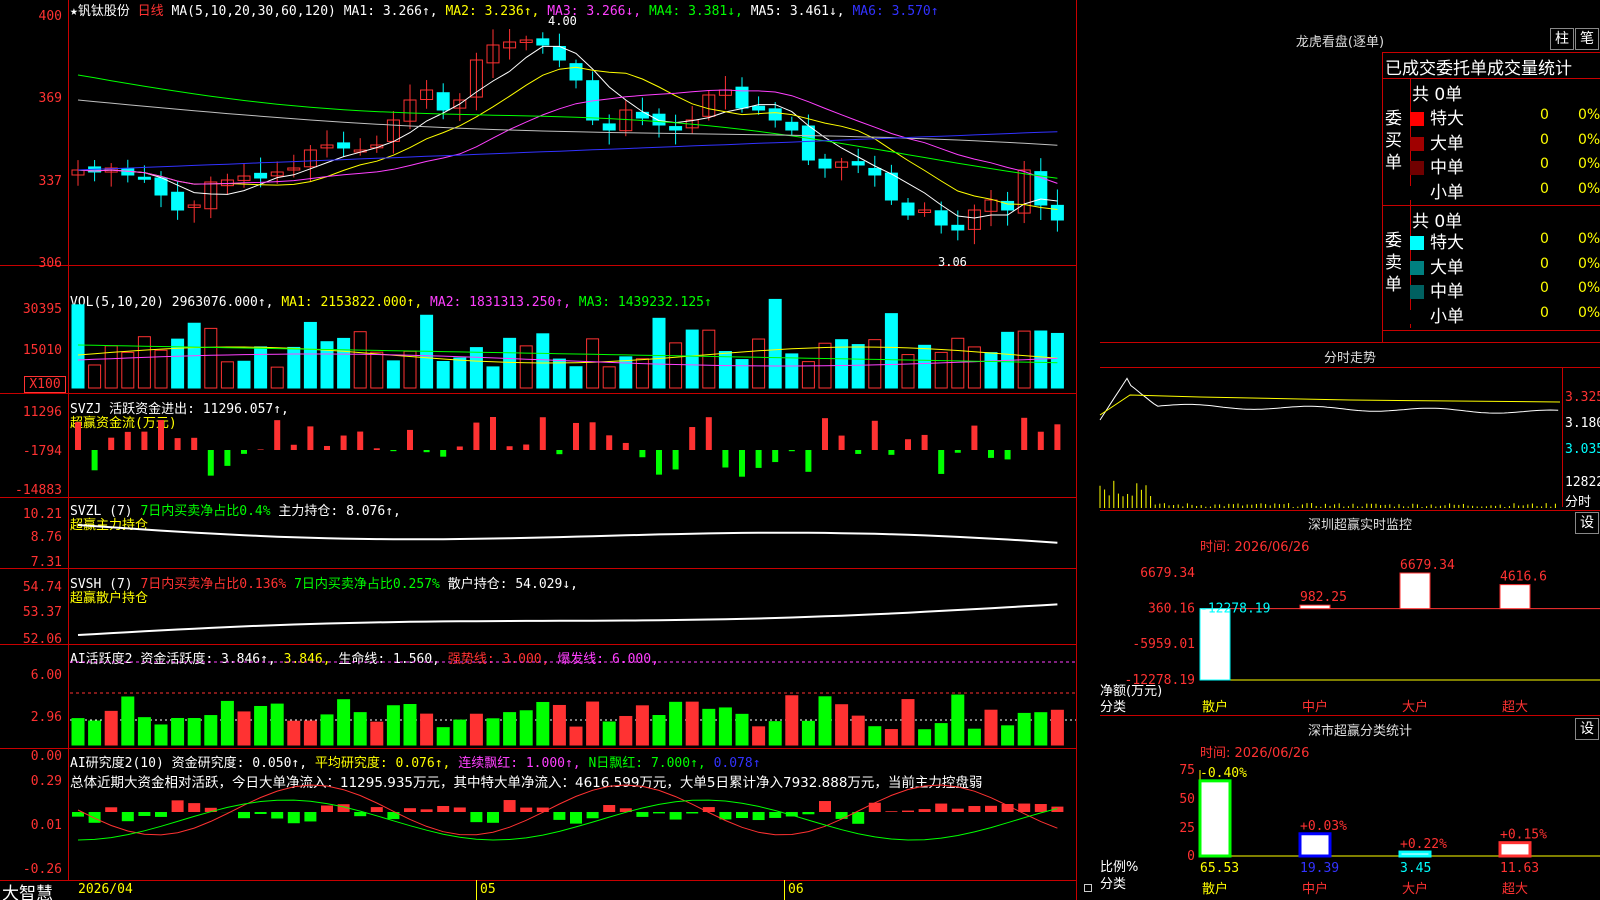 Image resolution: width=1600 pixels, height=900 pixels. Describe the element at coordinates (1515, 889) in the screenshot. I see `sz-class-category: 超大` at that location.